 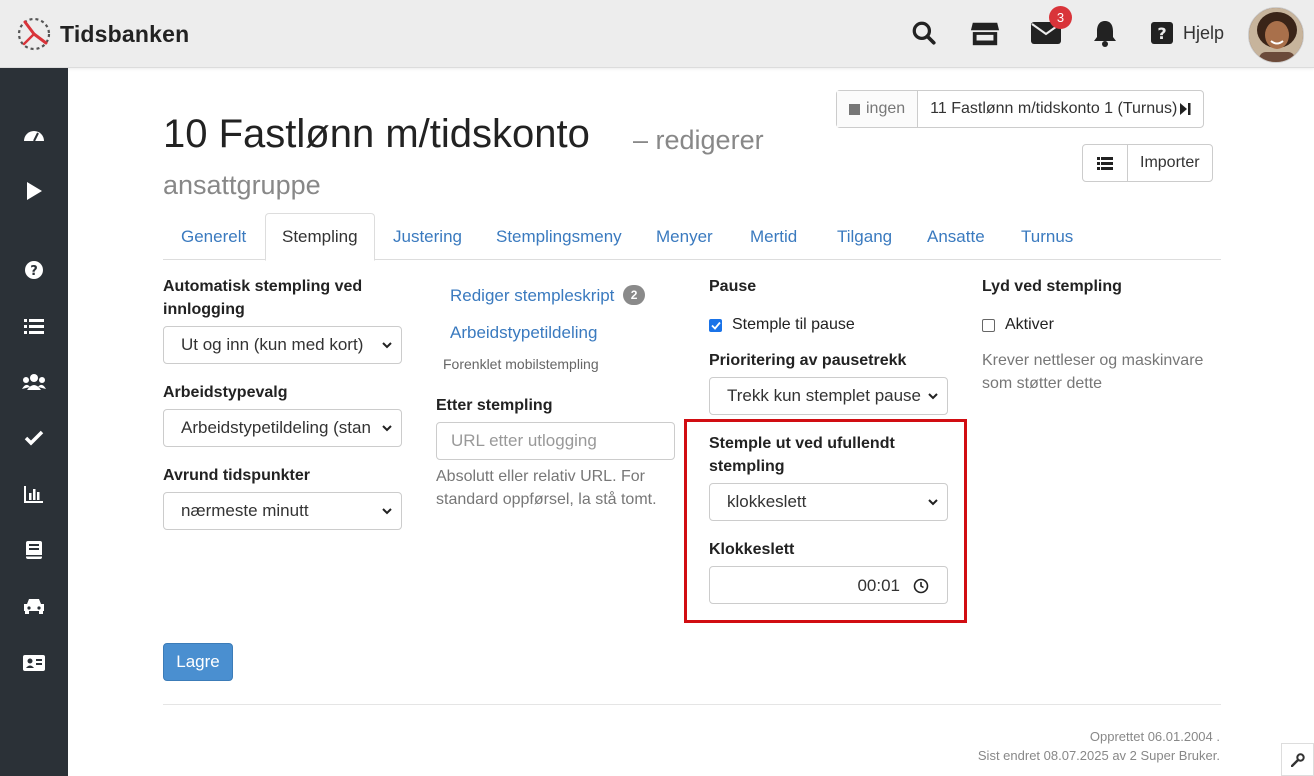 I want to click on help-label: Hjelp, so click(x=1204, y=32).